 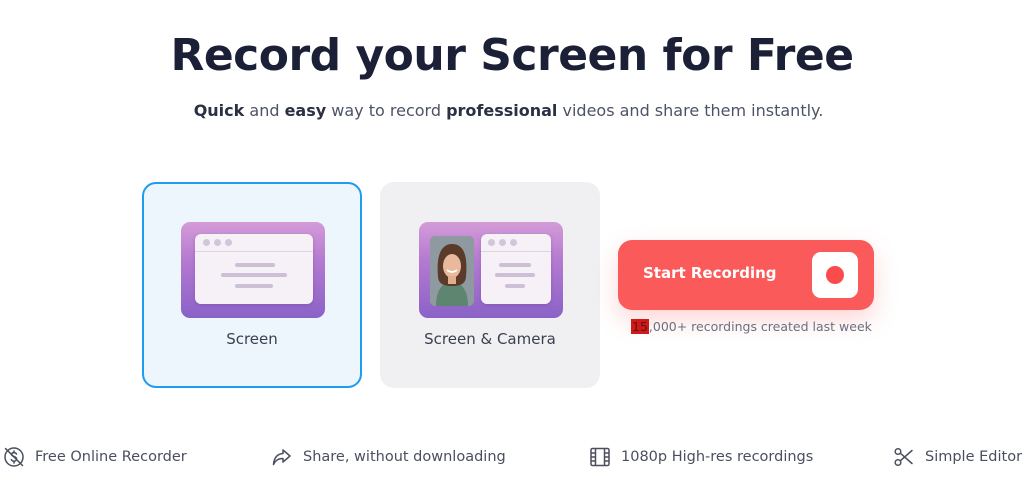 What do you see at coordinates (281, 457) in the screenshot?
I see `share-arrow-icon` at bounding box center [281, 457].